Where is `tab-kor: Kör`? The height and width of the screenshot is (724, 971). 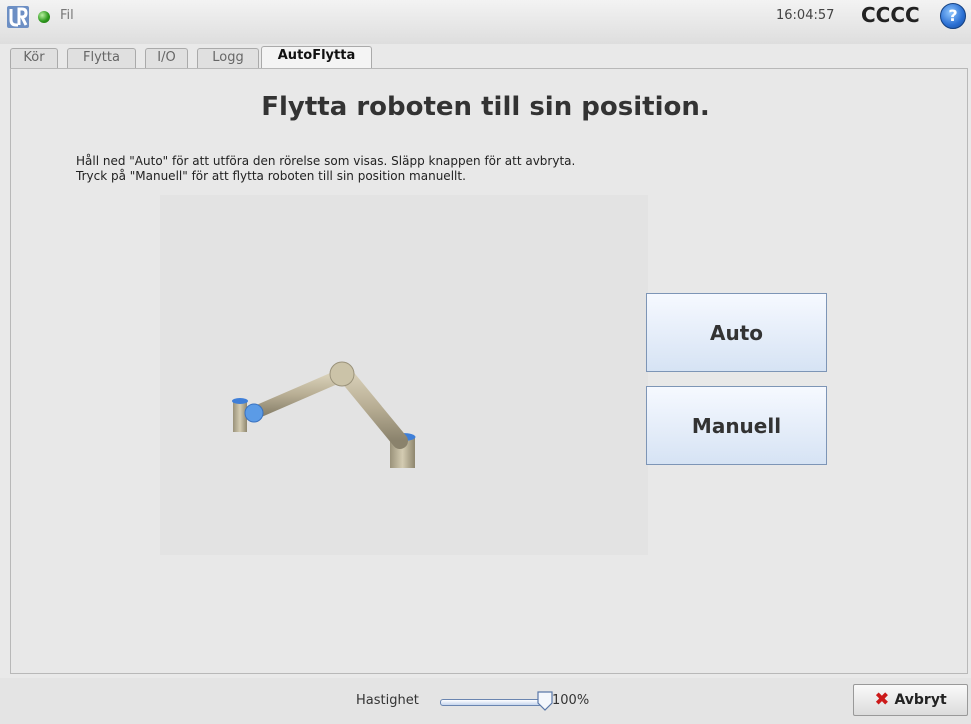 tab-kor: Kör is located at coordinates (34, 58).